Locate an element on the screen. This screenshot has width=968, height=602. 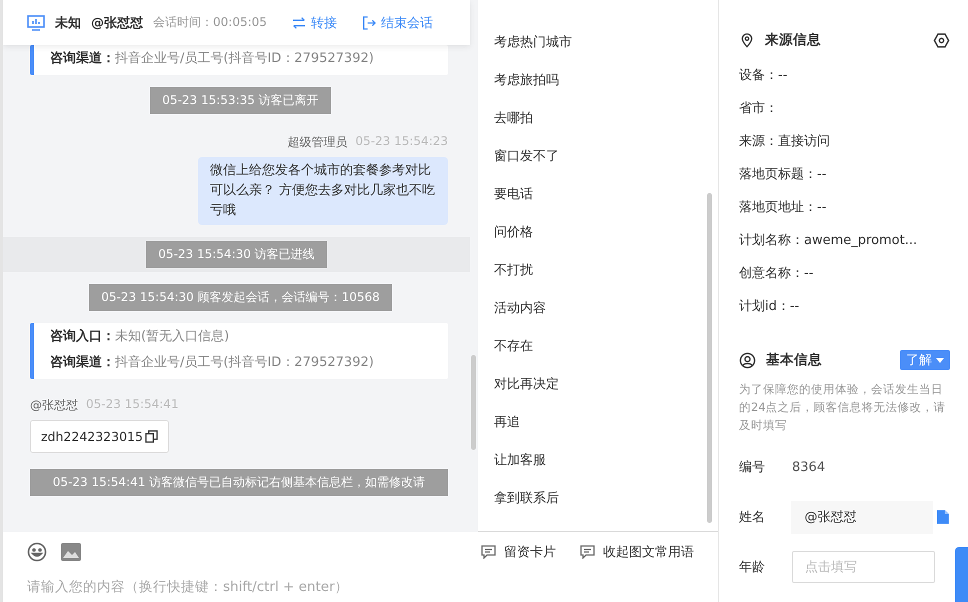
caret-icon is located at coordinates (940, 360).